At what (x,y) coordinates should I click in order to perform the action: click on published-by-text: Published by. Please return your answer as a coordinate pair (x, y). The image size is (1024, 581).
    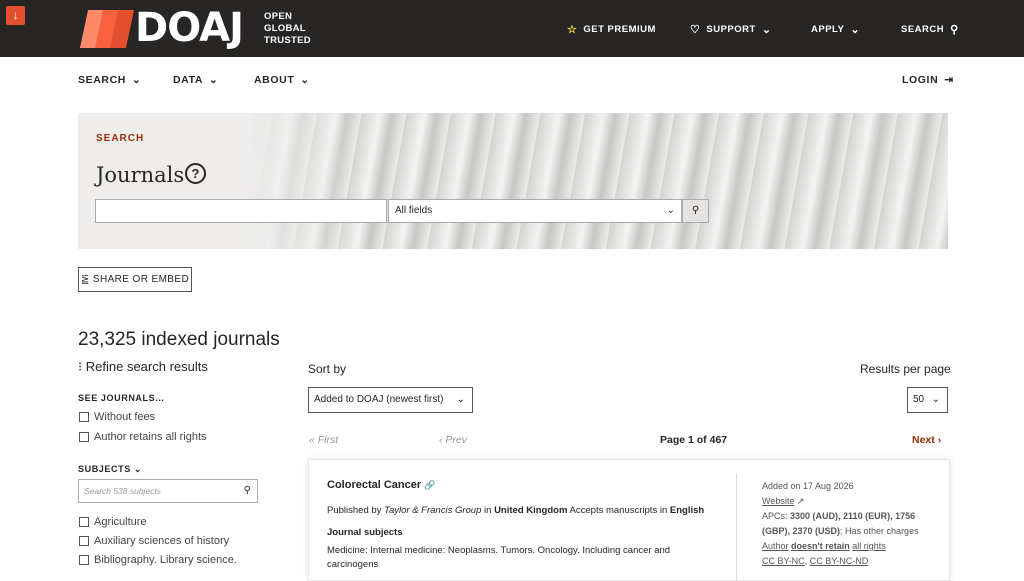
    Looking at the image, I should click on (354, 510).